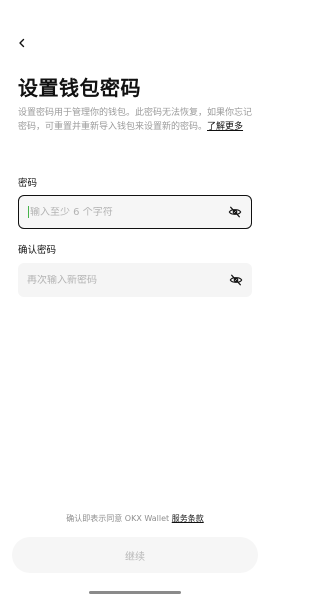  I want to click on learn-more-link: 了解更多, so click(225, 127).